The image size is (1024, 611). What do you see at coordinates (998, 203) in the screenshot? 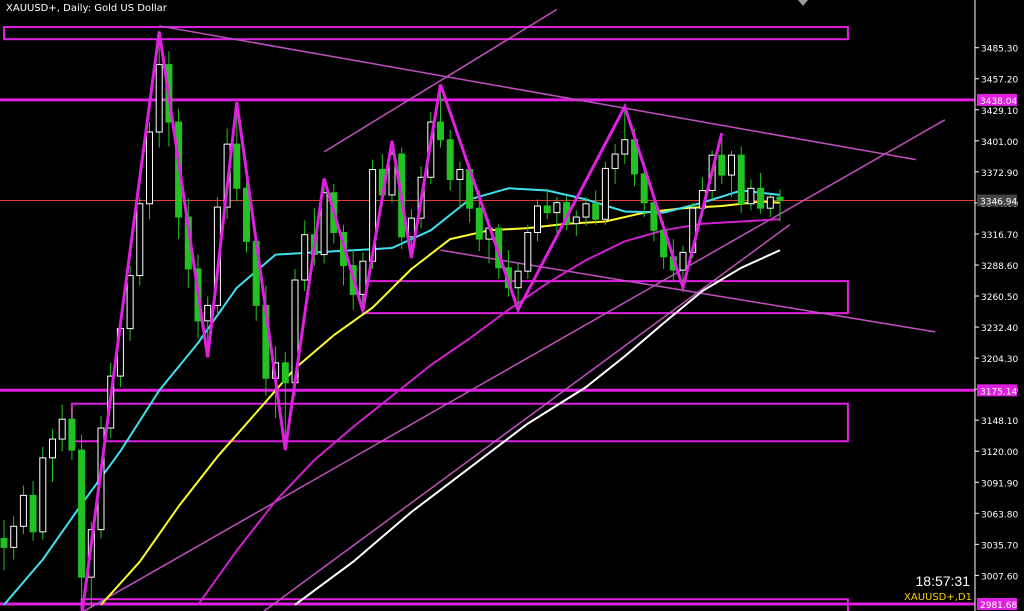
I see `level-label: 3346.94` at bounding box center [998, 203].